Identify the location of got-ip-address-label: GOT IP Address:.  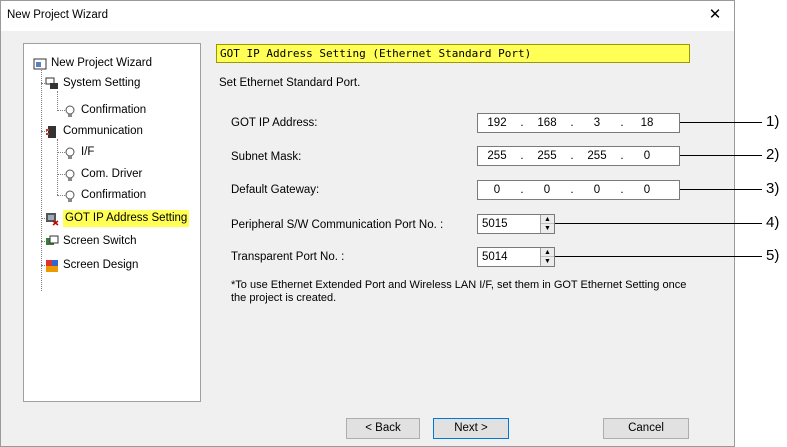
(274, 123).